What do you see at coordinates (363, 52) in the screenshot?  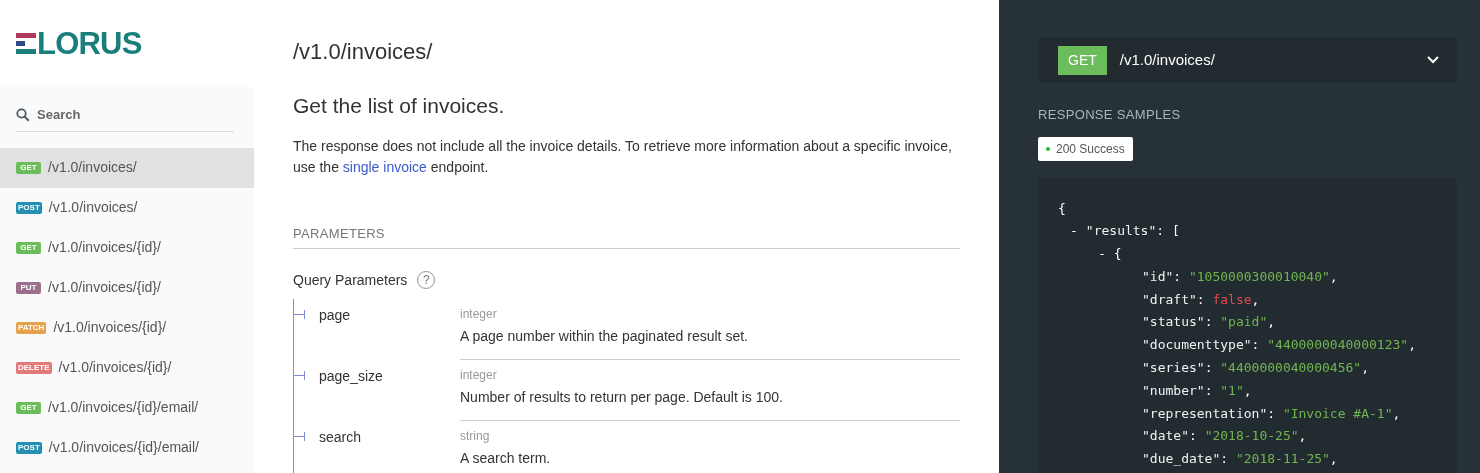 I see `page-title: /v1.0/invoices/` at bounding box center [363, 52].